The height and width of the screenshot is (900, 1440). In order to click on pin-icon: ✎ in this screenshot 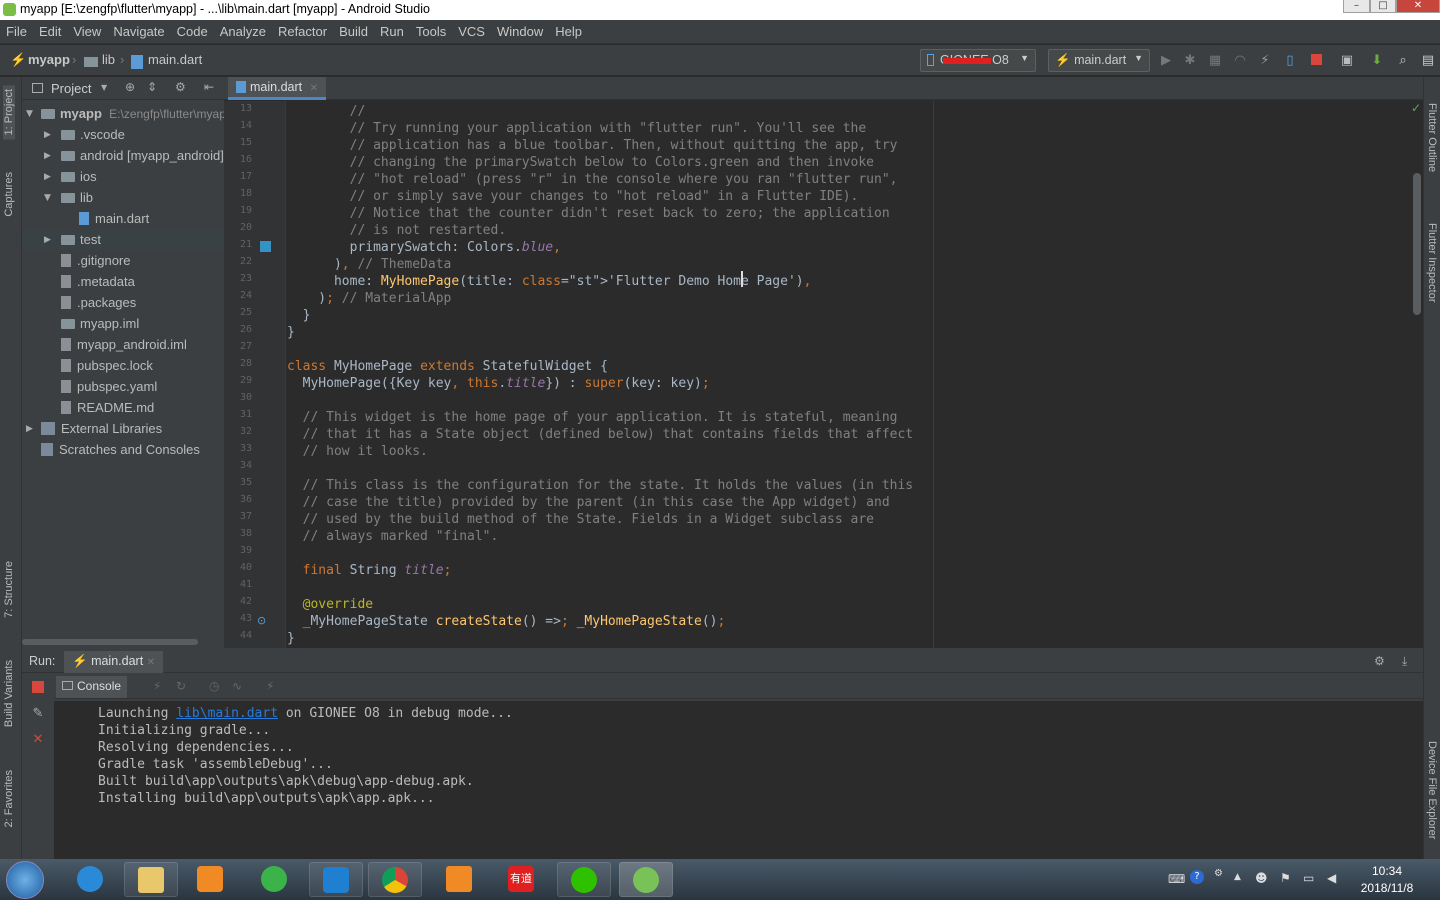, I will do `click(38, 714)`.